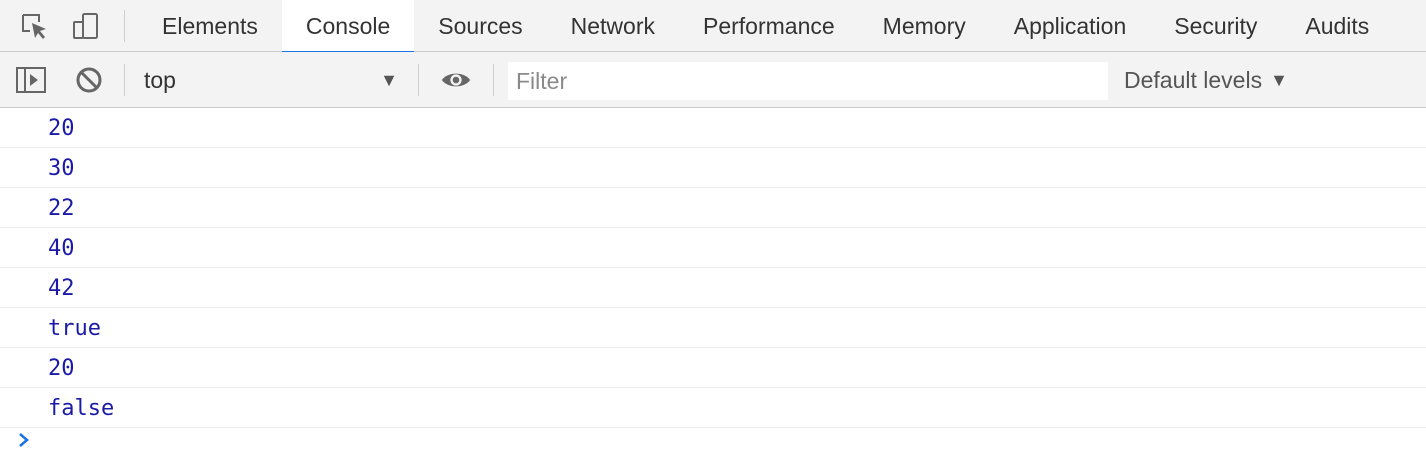 The height and width of the screenshot is (454, 1426). Describe the element at coordinates (34, 26) in the screenshot. I see `inspect-element-icon` at that location.